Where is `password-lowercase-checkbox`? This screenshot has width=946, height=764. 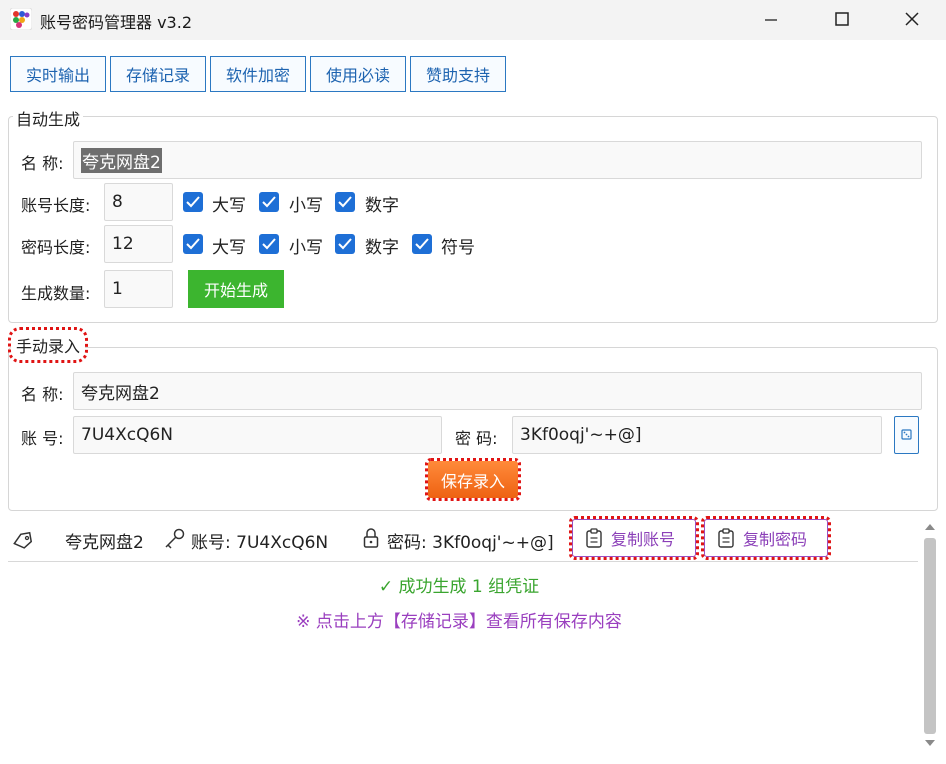 password-lowercase-checkbox is located at coordinates (269, 244).